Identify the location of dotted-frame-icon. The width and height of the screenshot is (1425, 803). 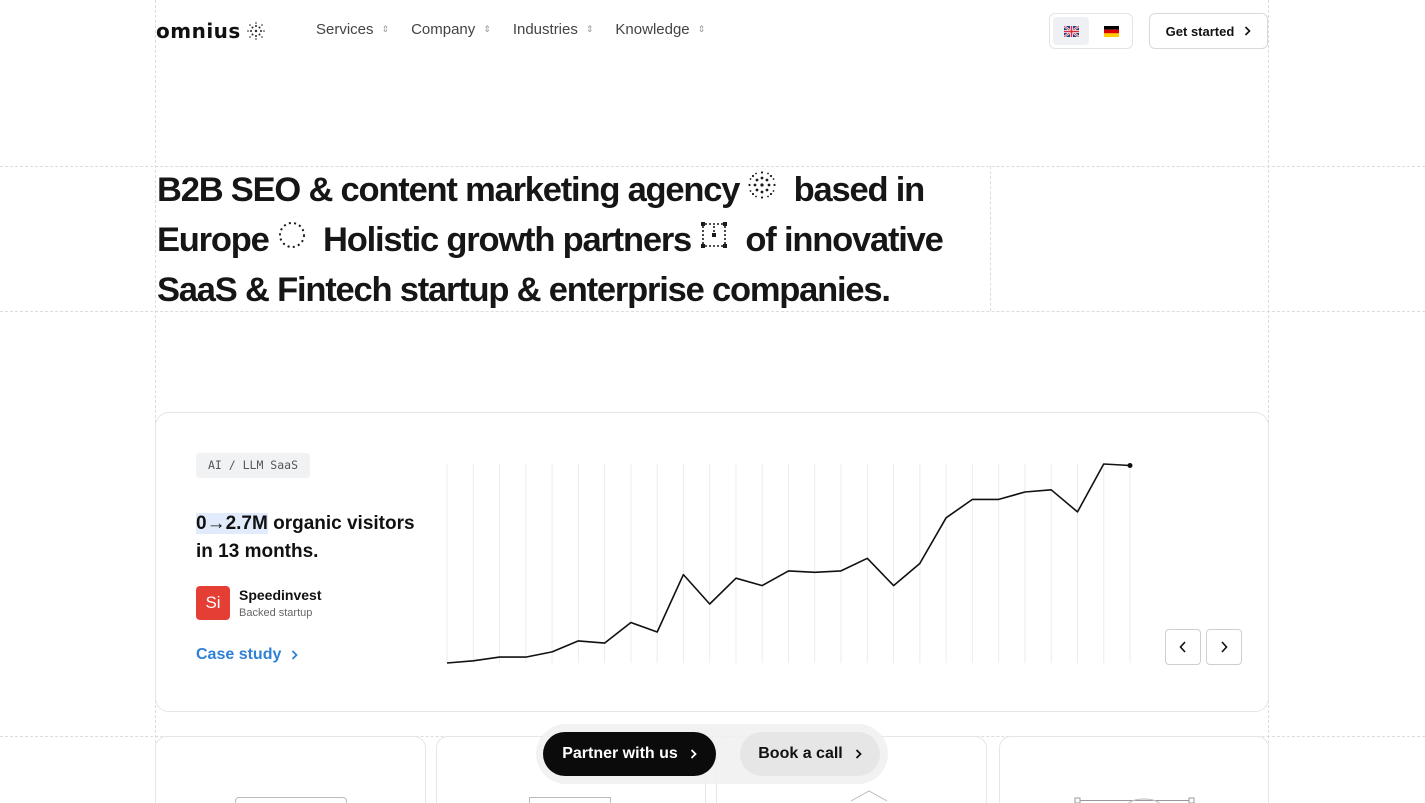
(714, 239).